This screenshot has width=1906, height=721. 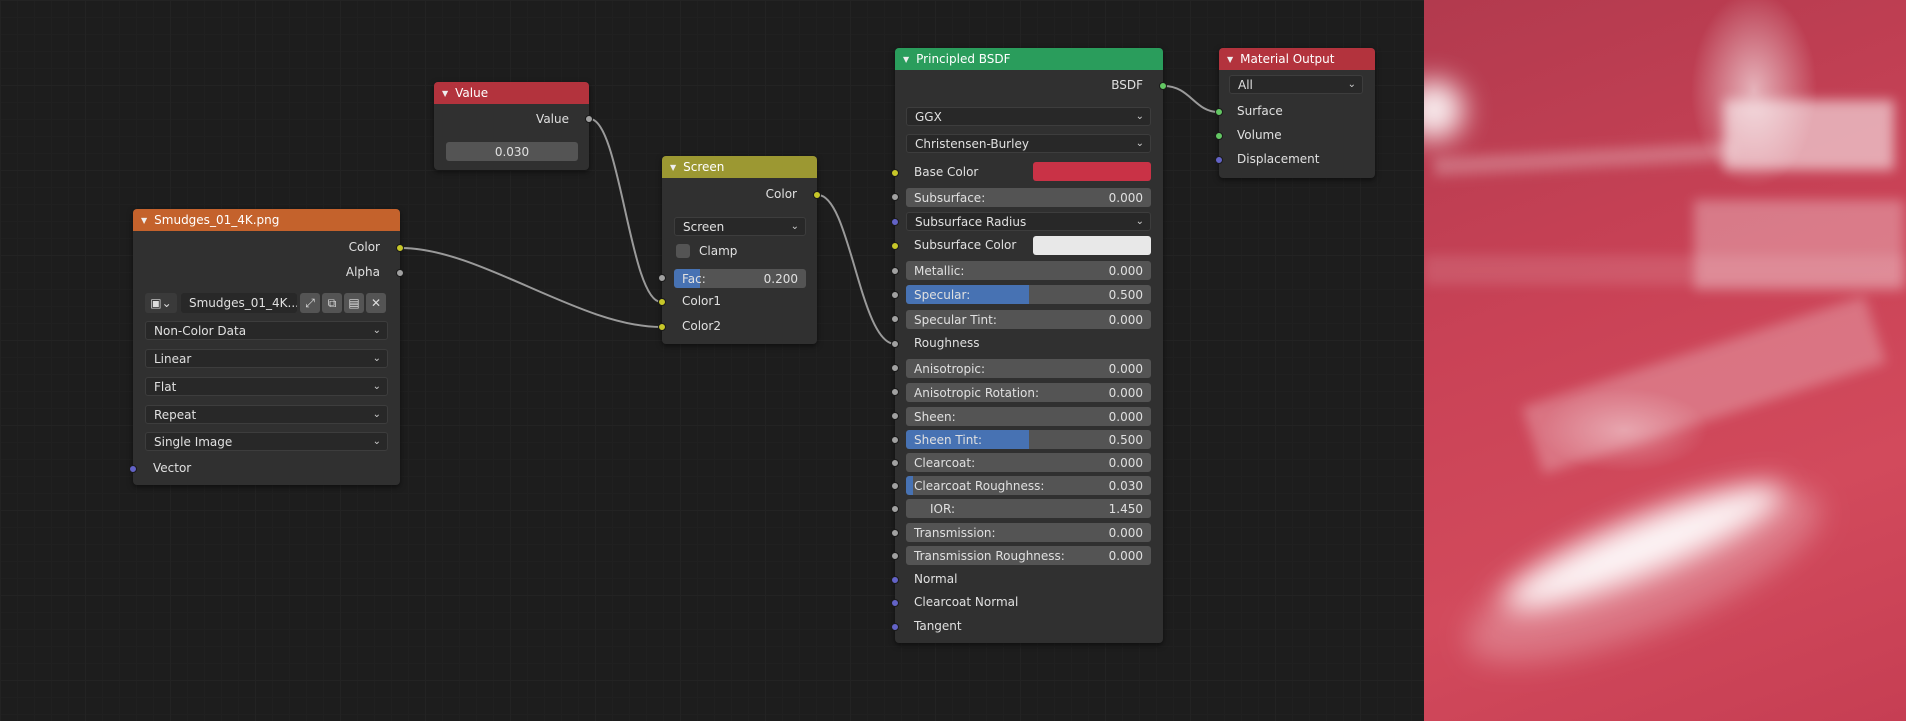 I want to click on value-output-socket, so click(x=589, y=119).